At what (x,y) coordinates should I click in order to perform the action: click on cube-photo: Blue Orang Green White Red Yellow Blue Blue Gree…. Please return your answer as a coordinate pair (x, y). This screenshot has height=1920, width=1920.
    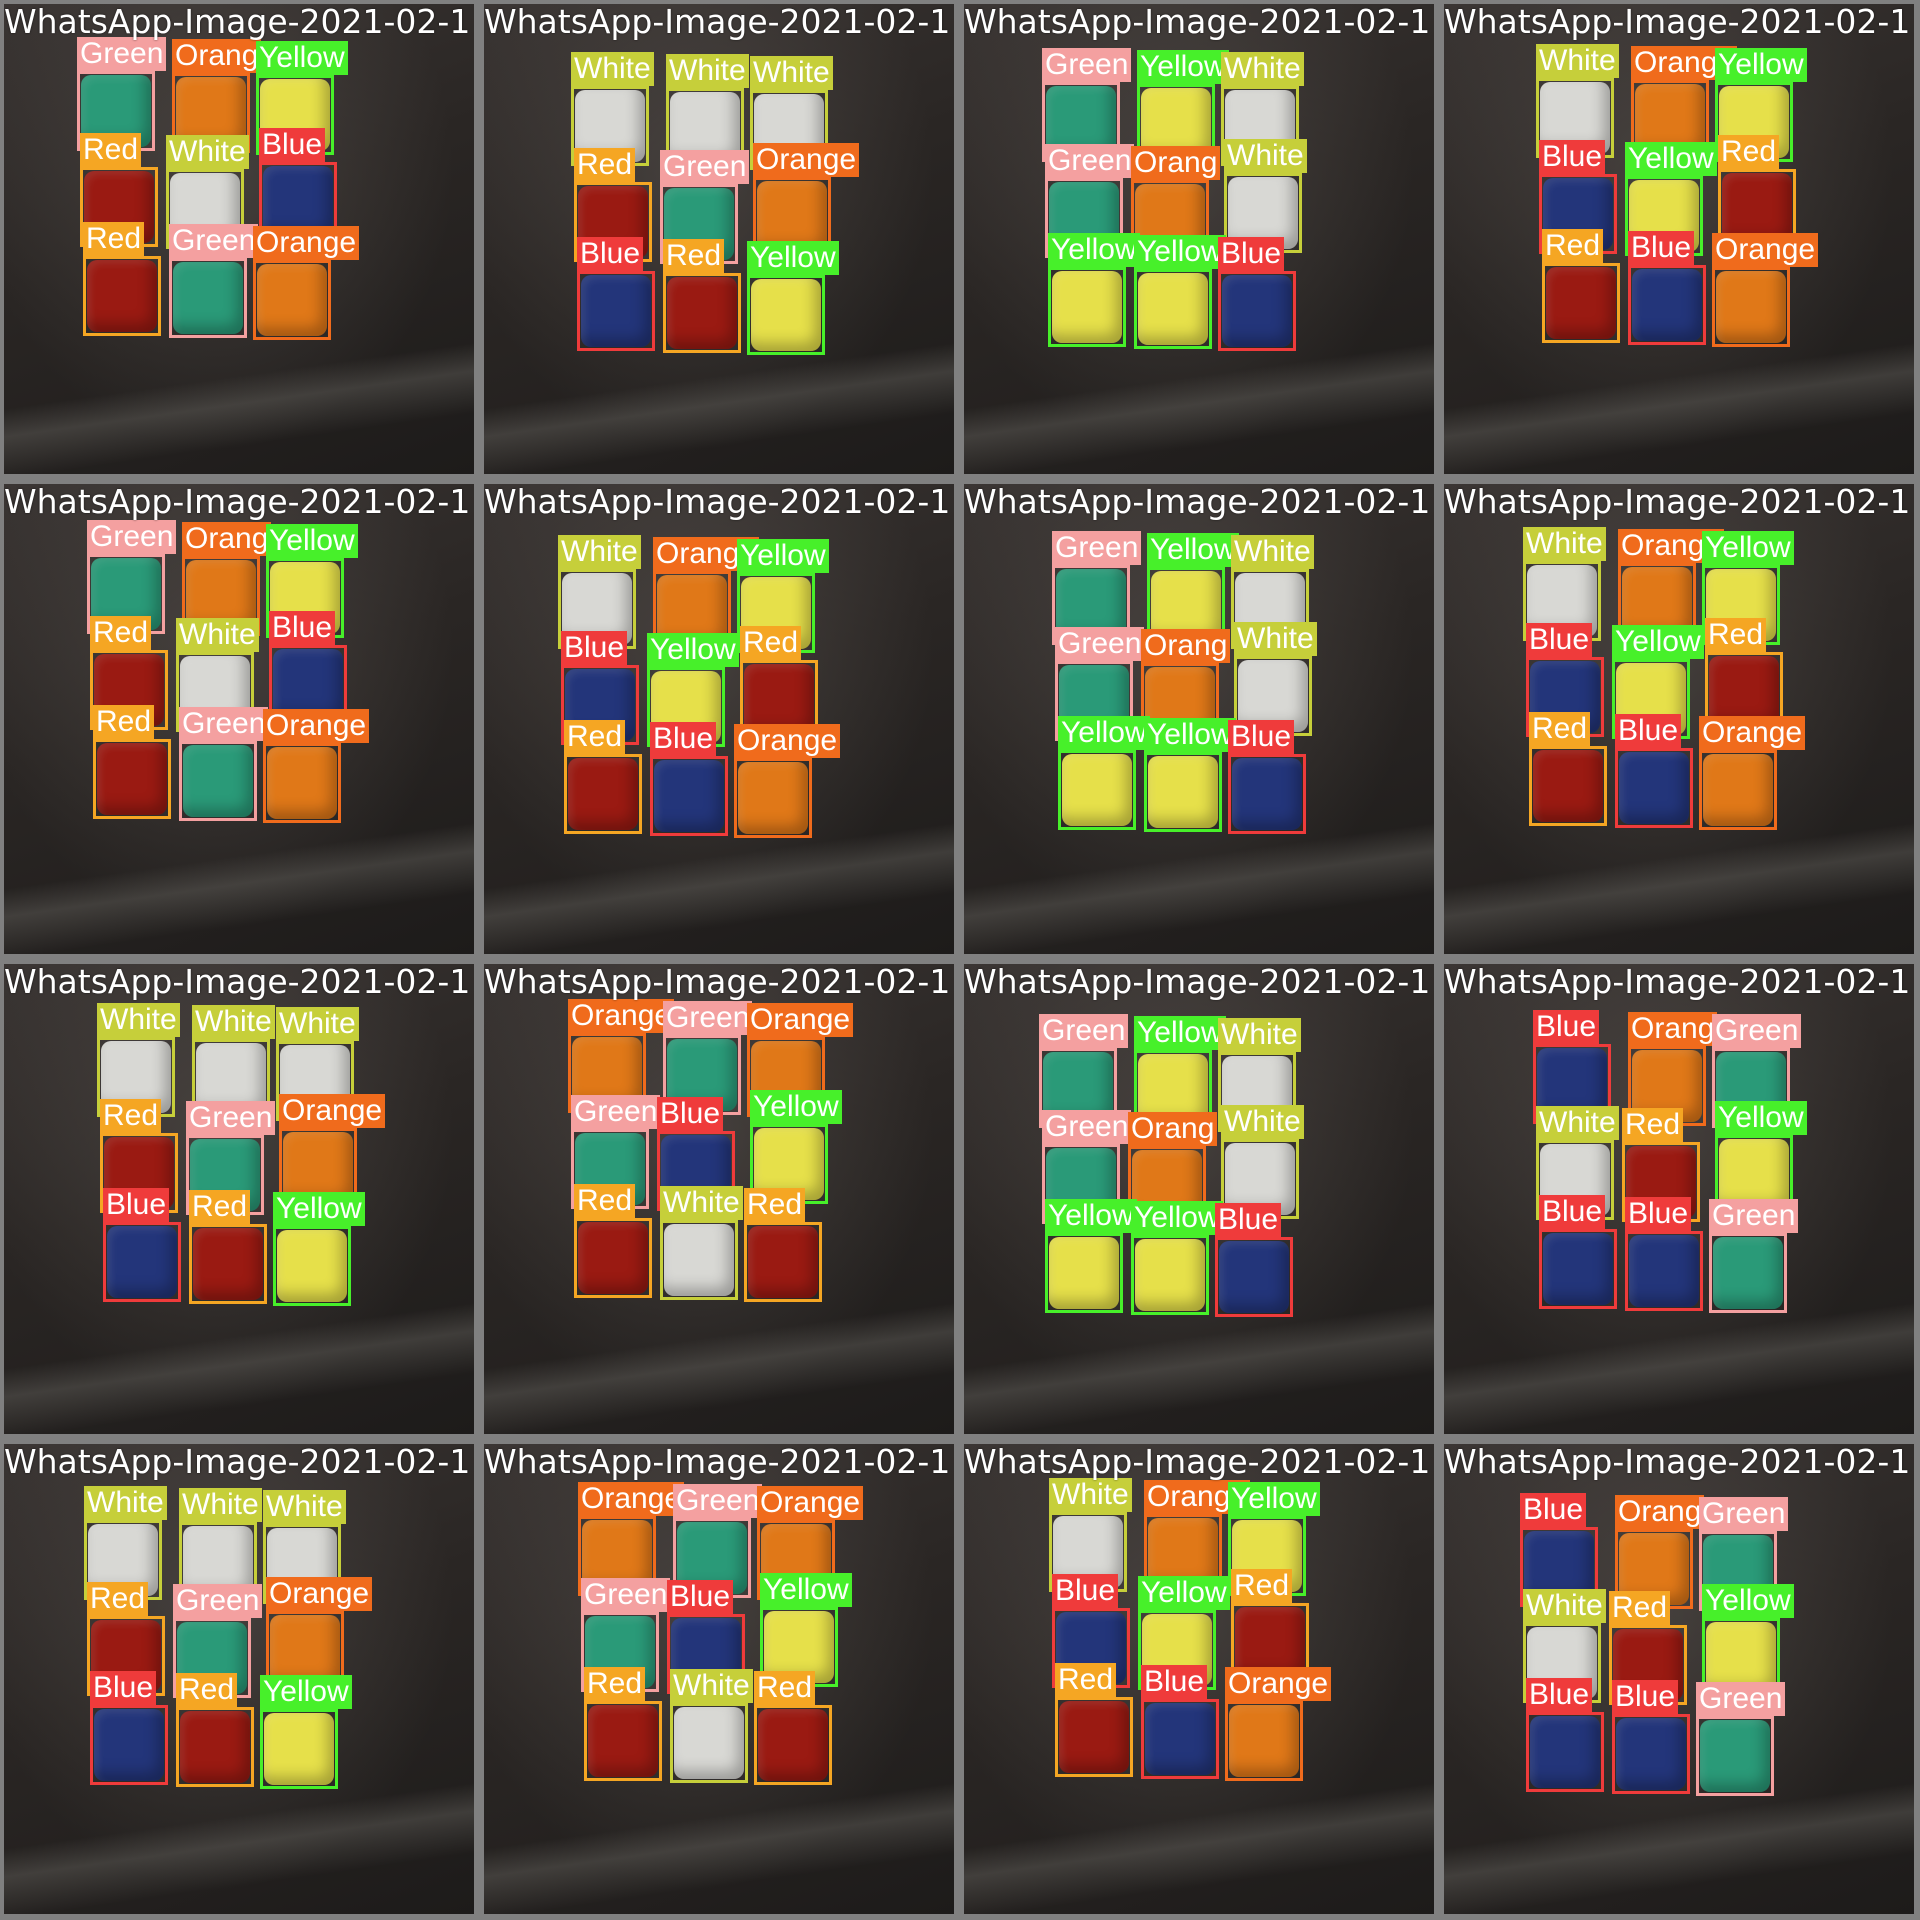
    Looking at the image, I should click on (1679, 1199).